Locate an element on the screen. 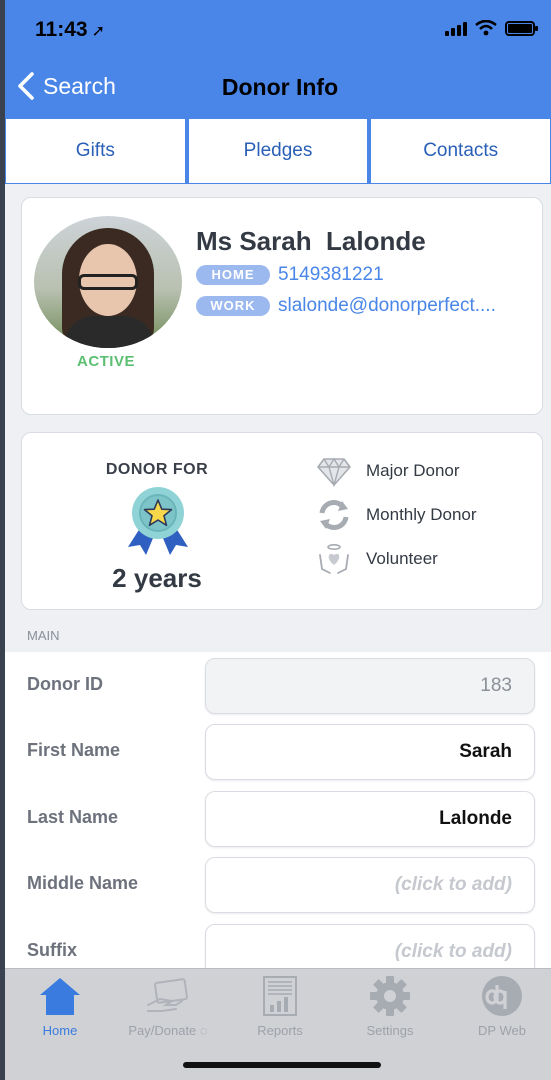 The width and height of the screenshot is (551, 1080). form-row-first-name: First Name Sarah is located at coordinates (278, 751).